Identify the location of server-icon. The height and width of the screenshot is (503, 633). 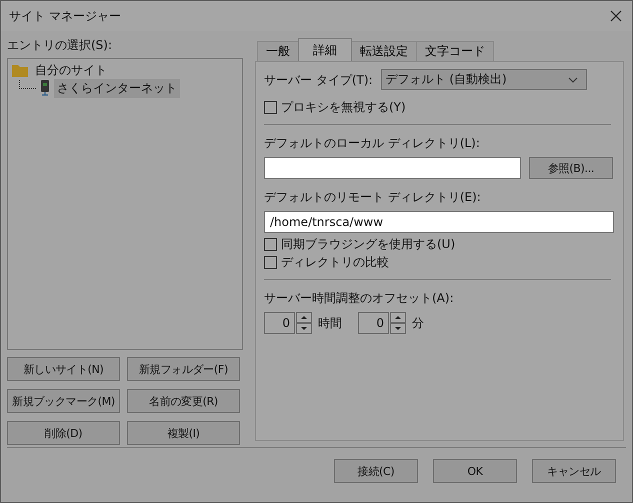
(45, 88).